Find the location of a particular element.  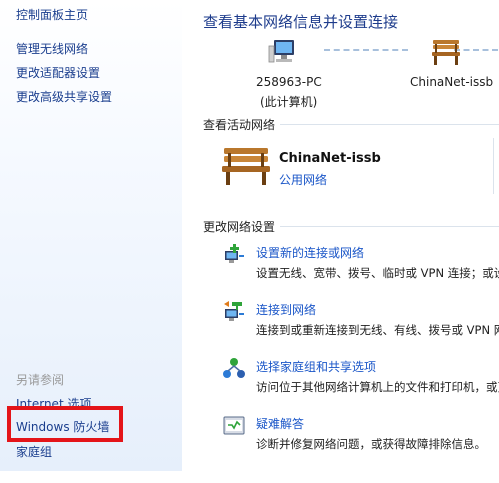

sidebar-item-advanced-sharing: 更改高级共享设置 is located at coordinates (64, 96).